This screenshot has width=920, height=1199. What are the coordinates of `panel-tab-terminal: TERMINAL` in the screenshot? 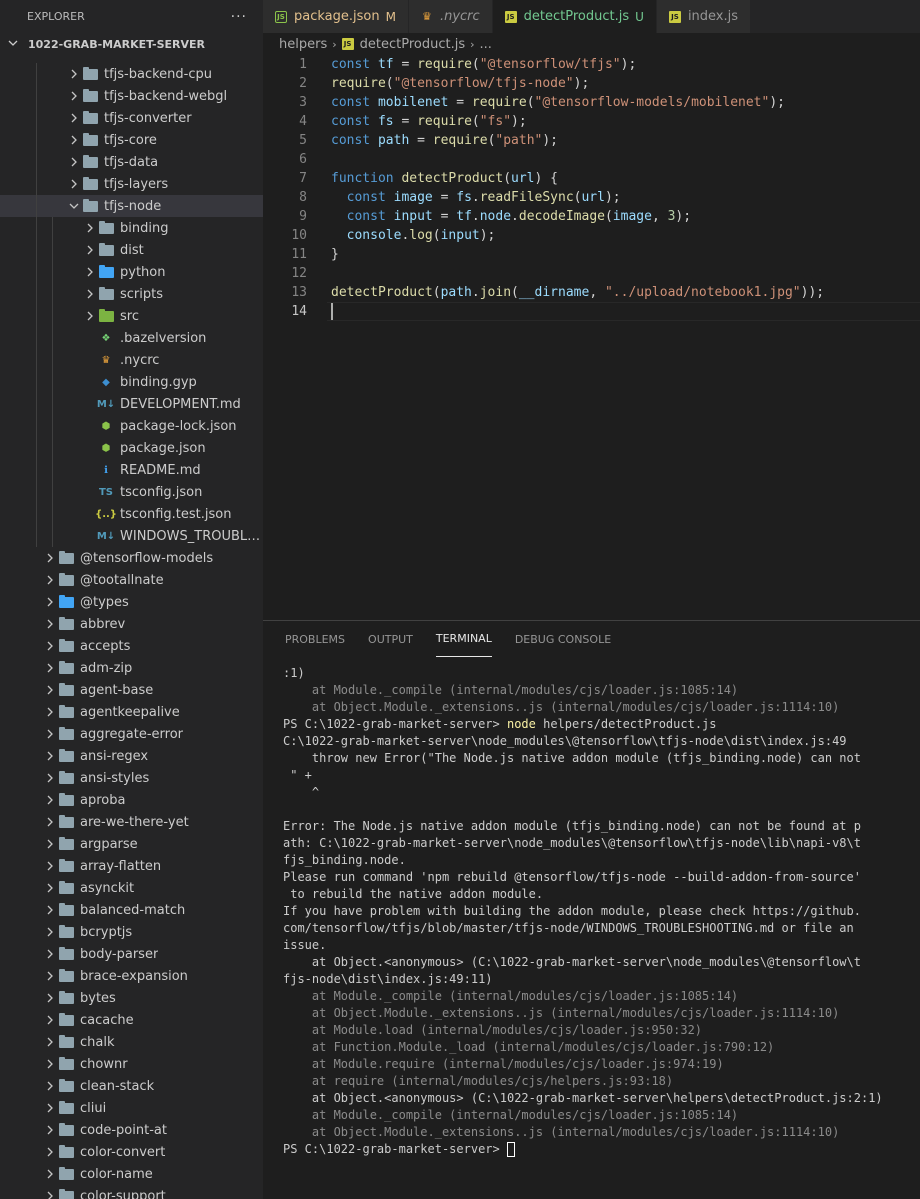 It's located at (463, 639).